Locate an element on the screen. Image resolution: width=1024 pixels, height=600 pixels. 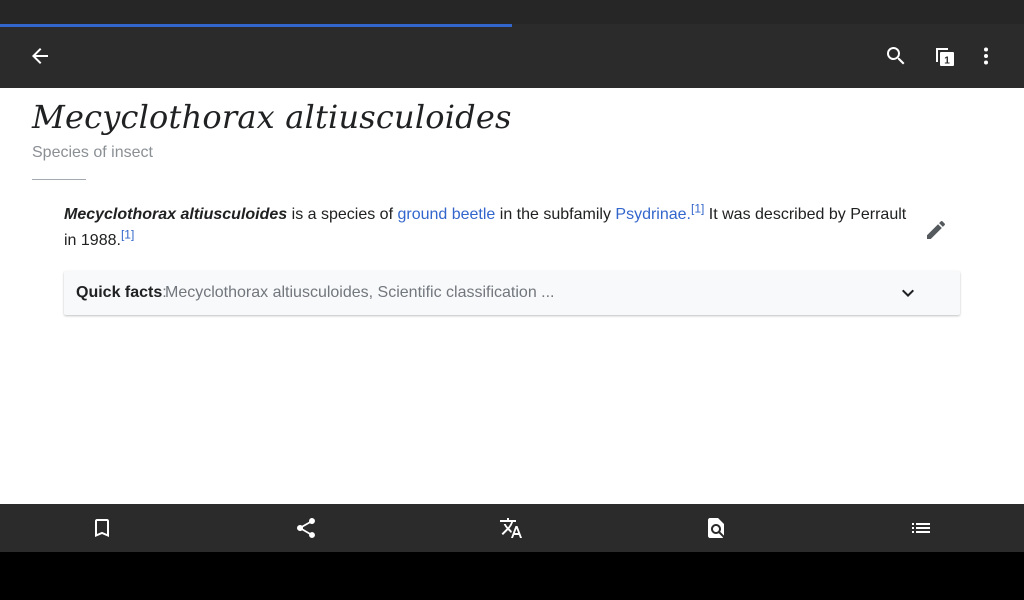
share-button is located at coordinates (306, 528).